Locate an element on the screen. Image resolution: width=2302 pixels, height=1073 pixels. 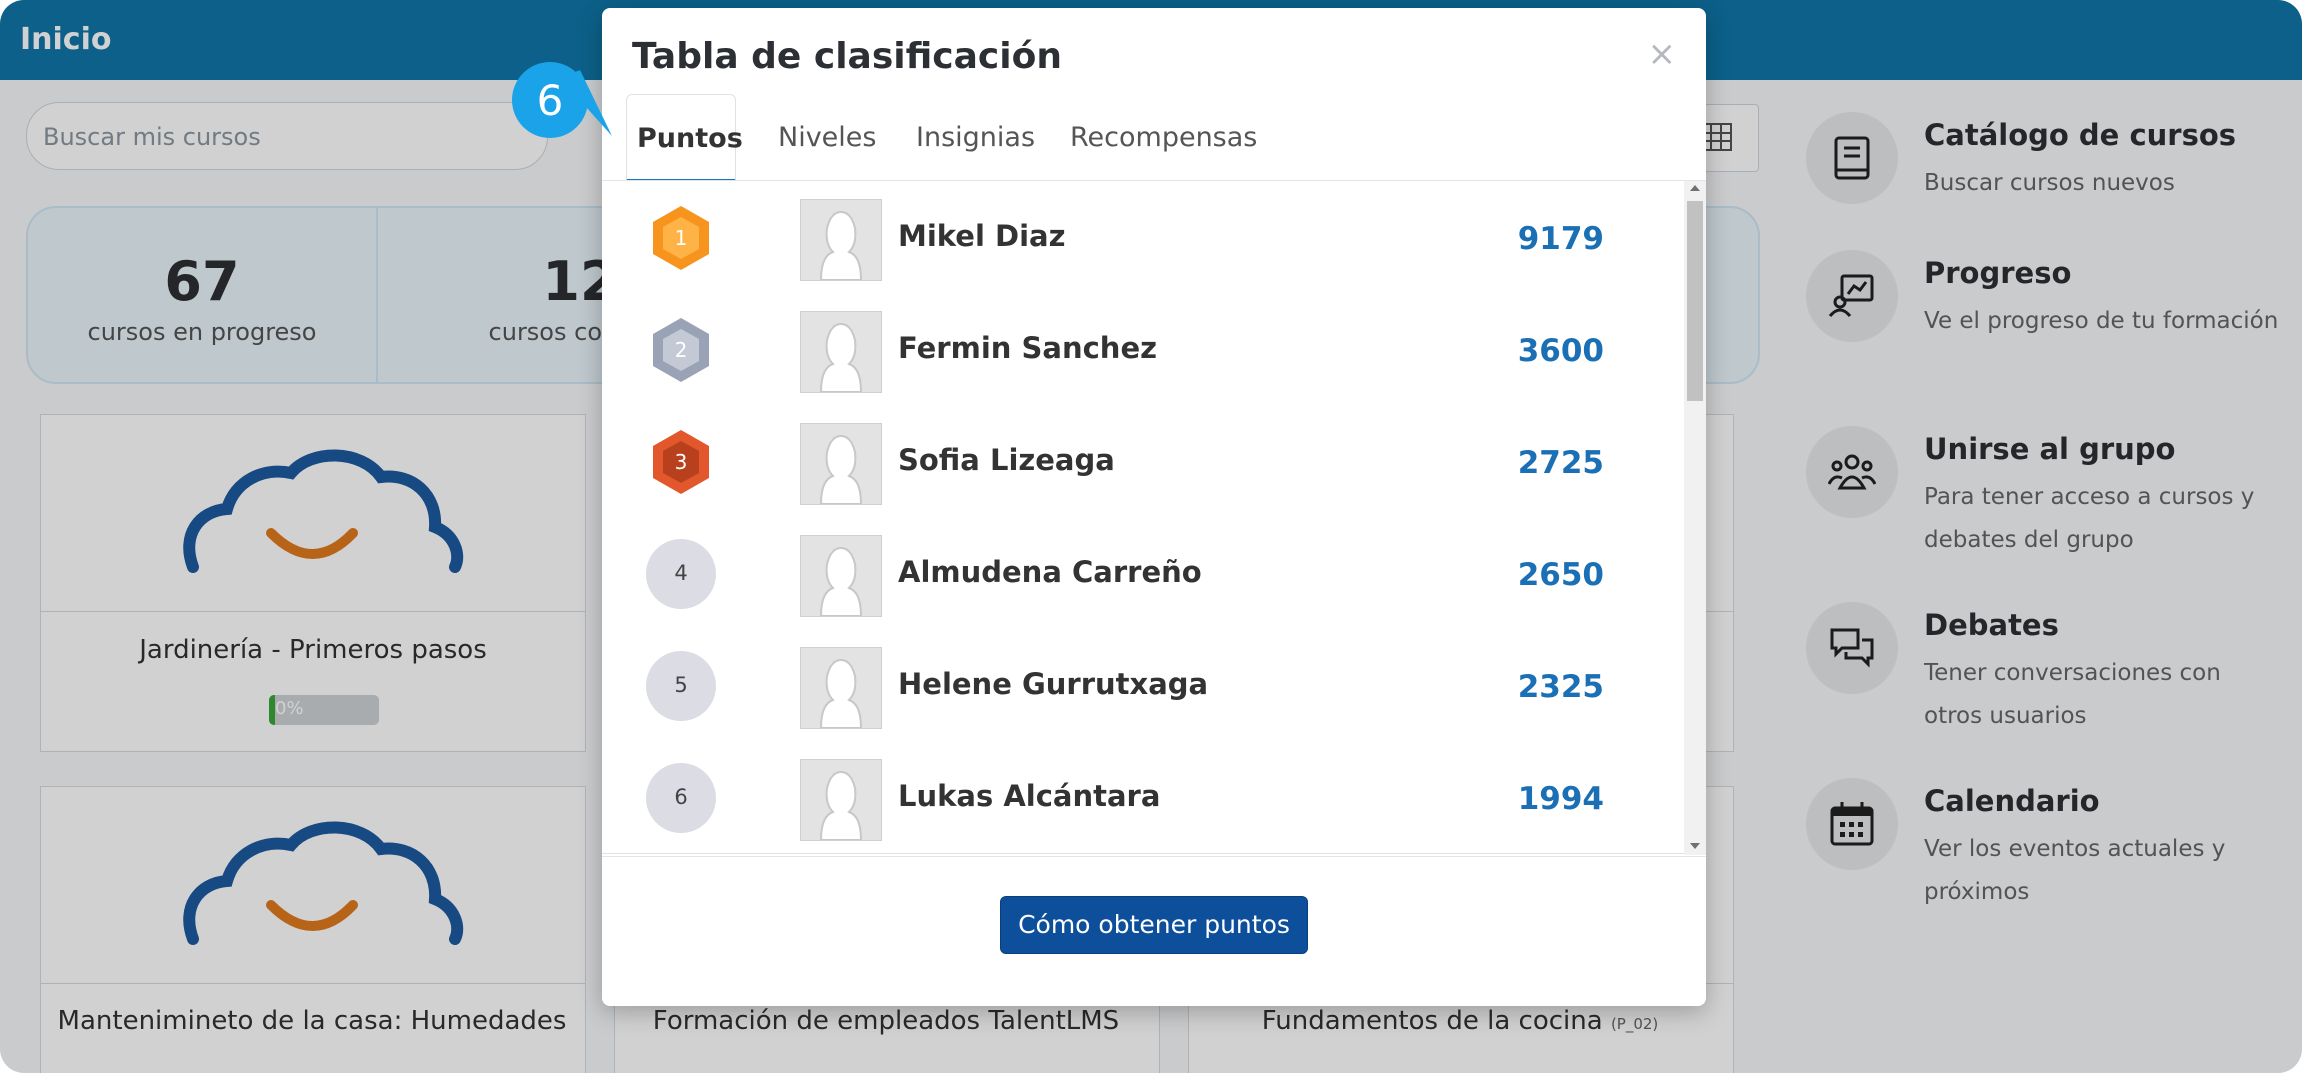
user-name: Fermin Sanchez is located at coordinates (1027, 348).